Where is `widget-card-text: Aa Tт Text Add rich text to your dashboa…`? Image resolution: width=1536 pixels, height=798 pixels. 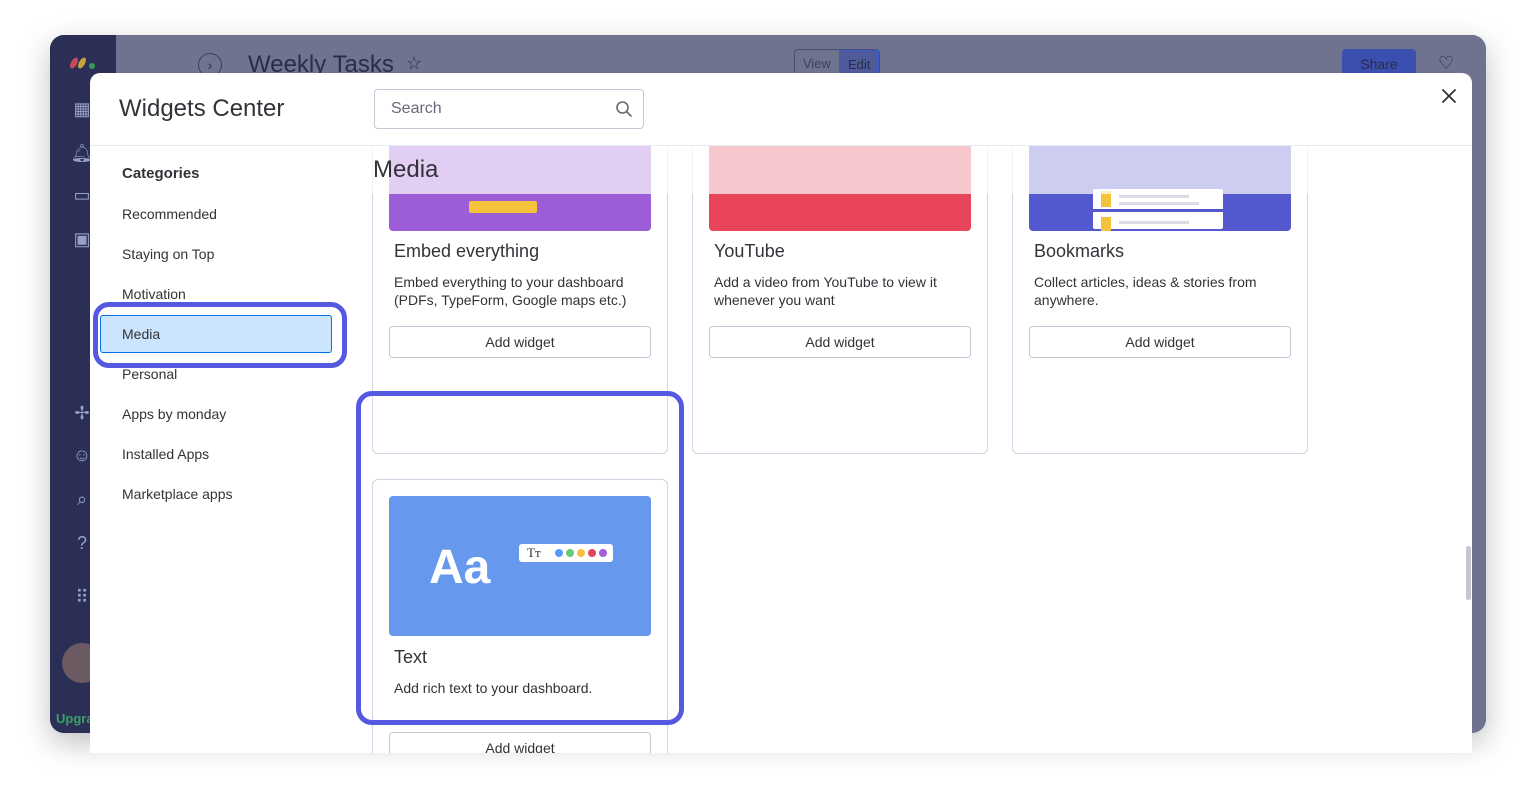 widget-card-text: Aa Tт Text Add rich text to your dashboa… is located at coordinates (520, 616).